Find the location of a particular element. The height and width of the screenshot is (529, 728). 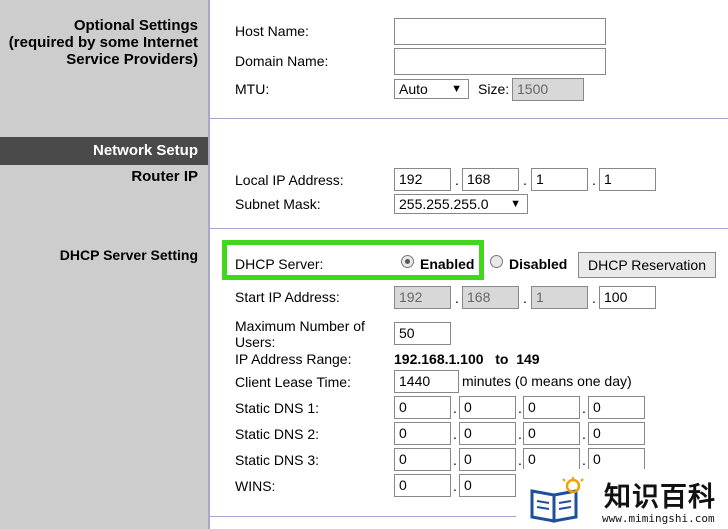

host-name-input is located at coordinates (500, 31).